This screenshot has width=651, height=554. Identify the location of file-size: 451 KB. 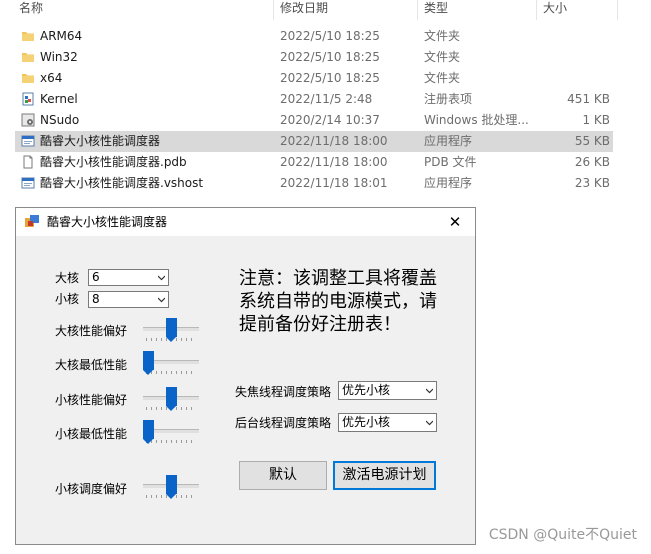
(588, 99).